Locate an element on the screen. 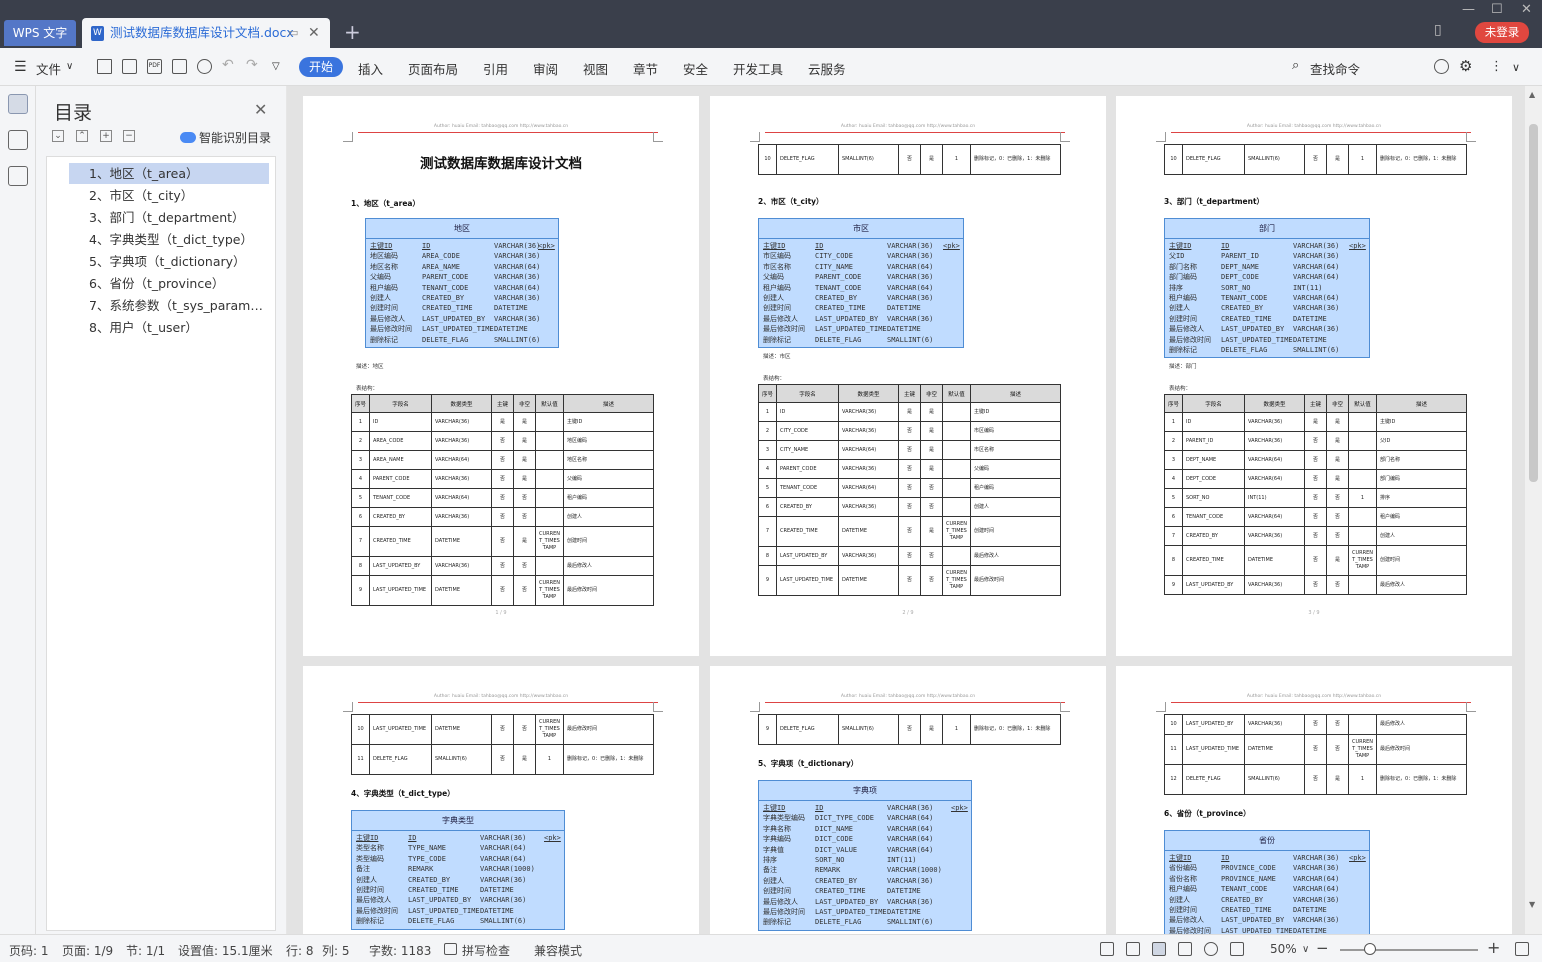  web-view-icon is located at coordinates (1211, 949).